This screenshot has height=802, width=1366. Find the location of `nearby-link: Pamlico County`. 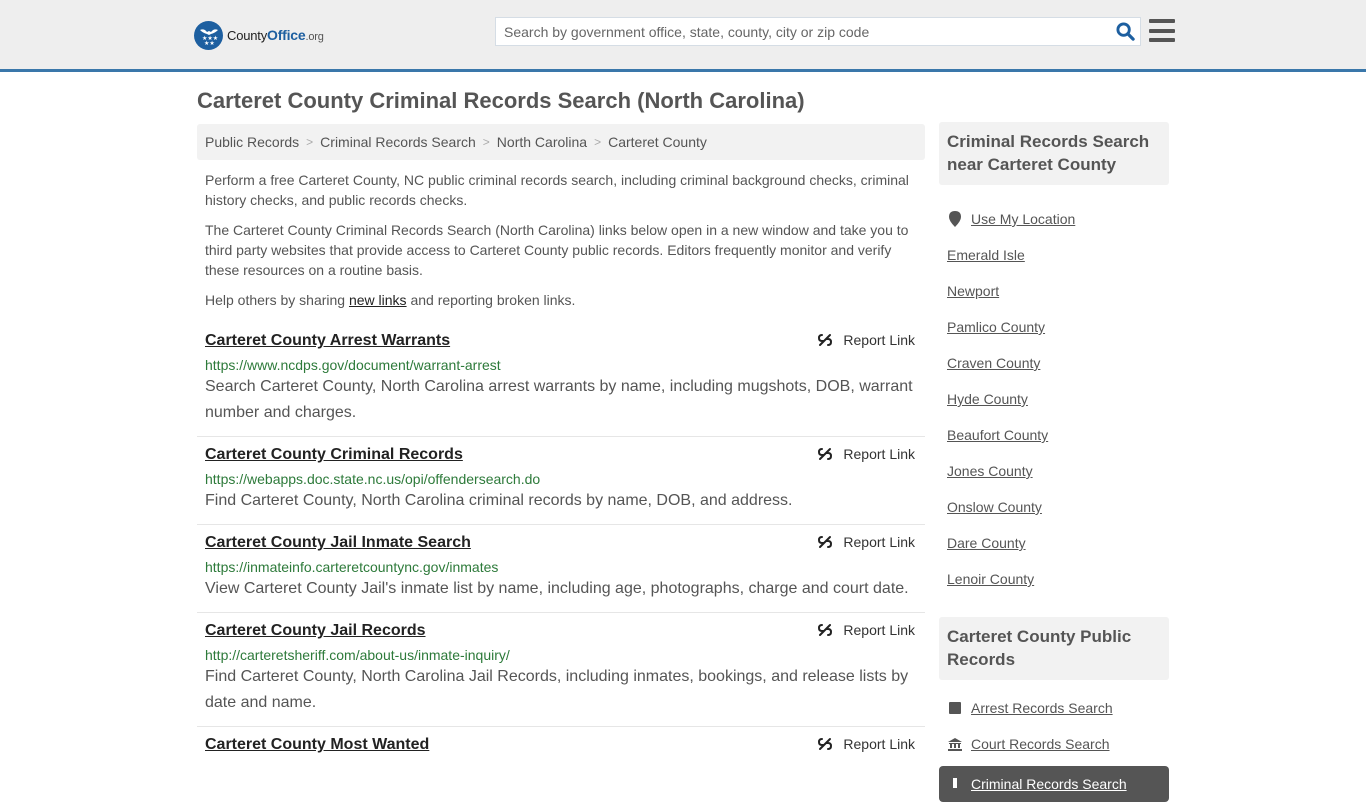

nearby-link: Pamlico County is located at coordinates (996, 327).